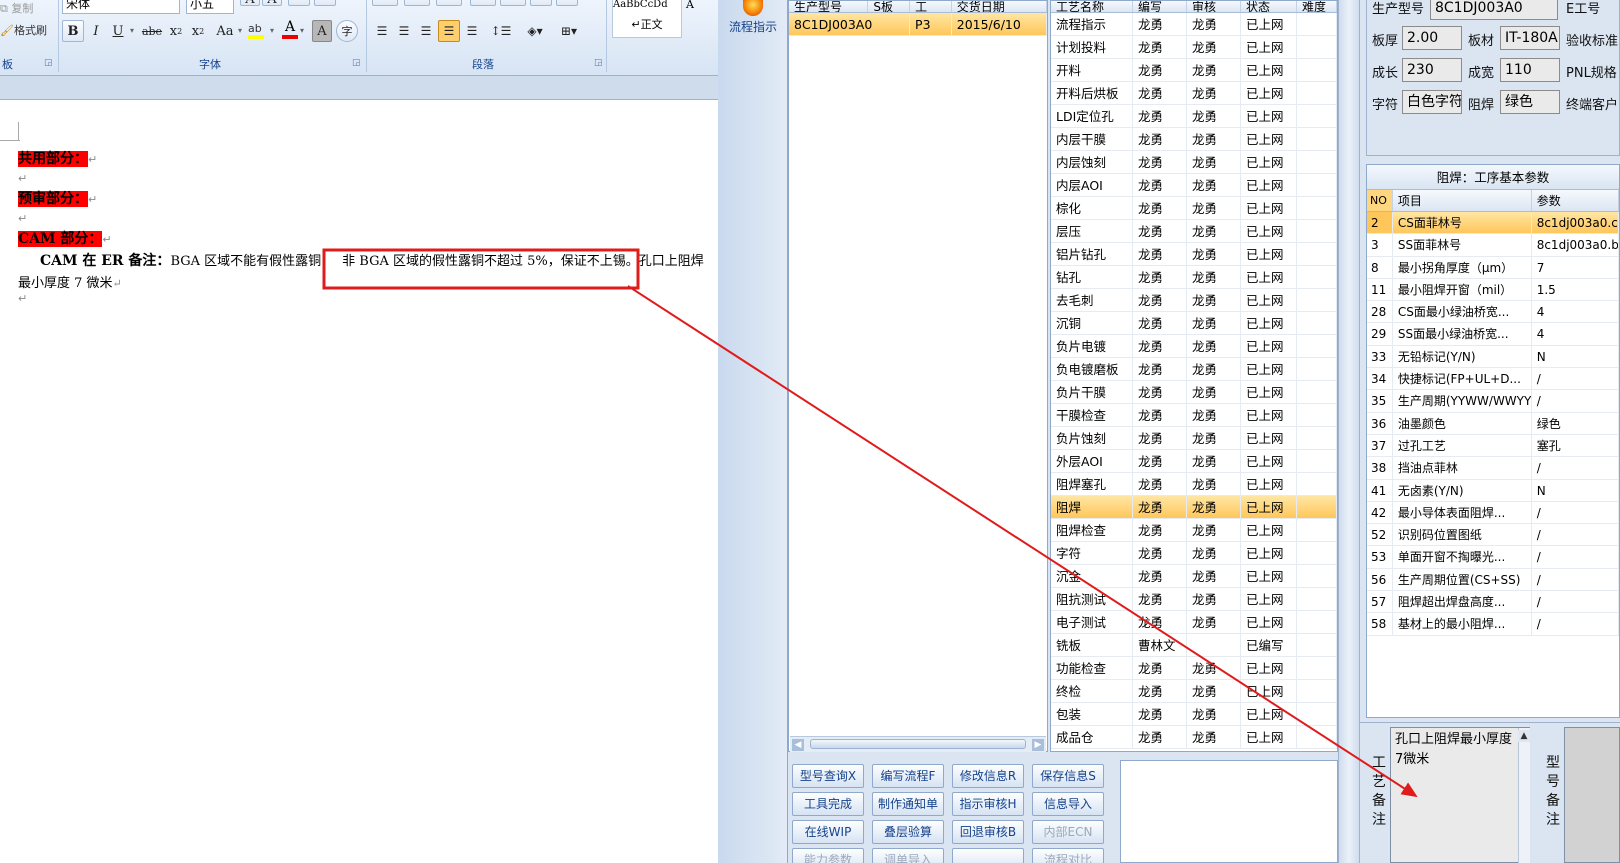 This screenshot has height=863, width=1620. What do you see at coordinates (1592, 795) in the screenshot?
I see `model-remark-textarea` at bounding box center [1592, 795].